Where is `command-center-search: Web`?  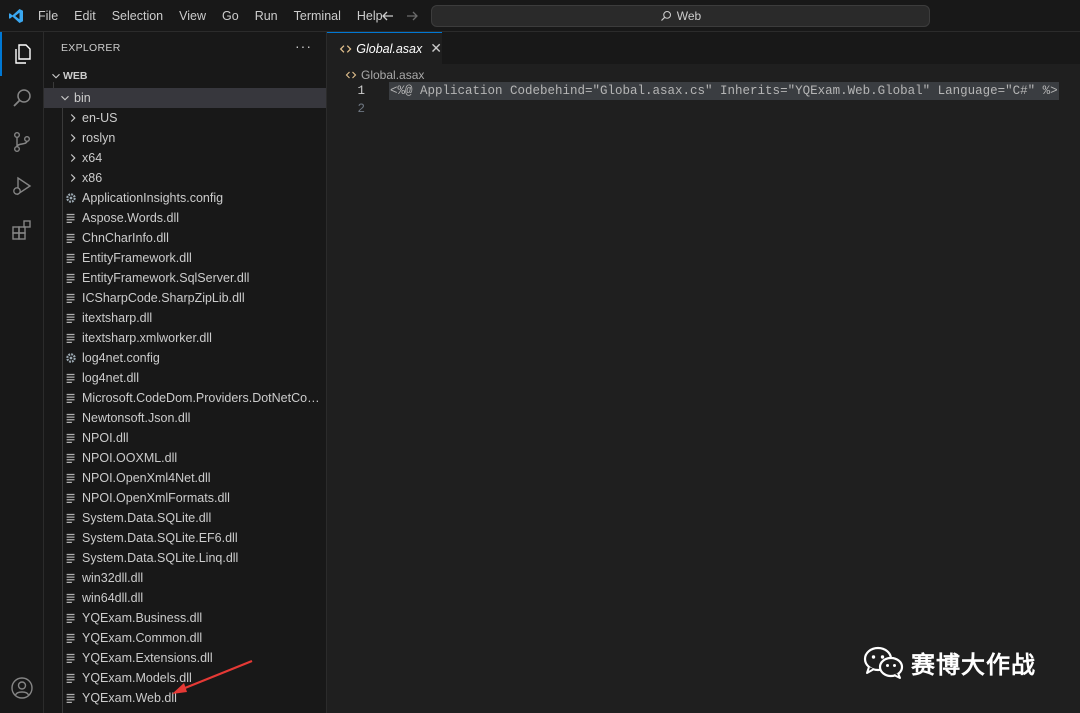 command-center-search: Web is located at coordinates (680, 16).